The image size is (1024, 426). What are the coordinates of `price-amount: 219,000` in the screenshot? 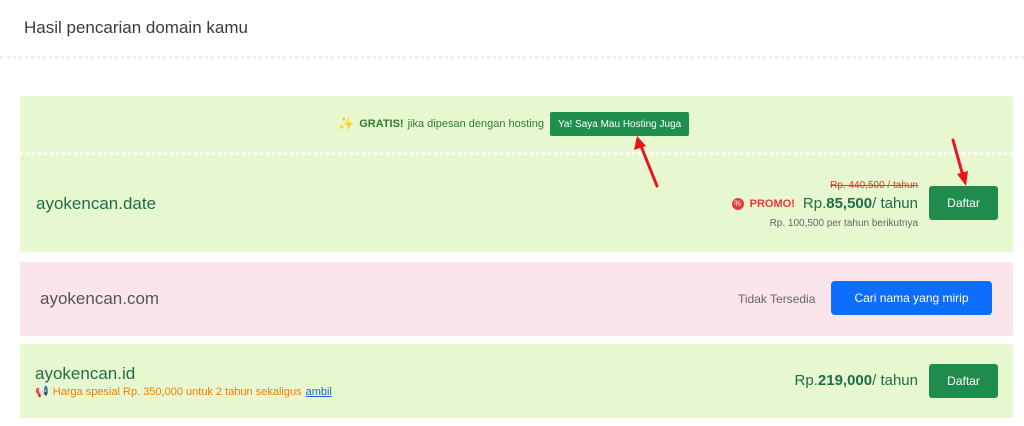 It's located at (845, 380).